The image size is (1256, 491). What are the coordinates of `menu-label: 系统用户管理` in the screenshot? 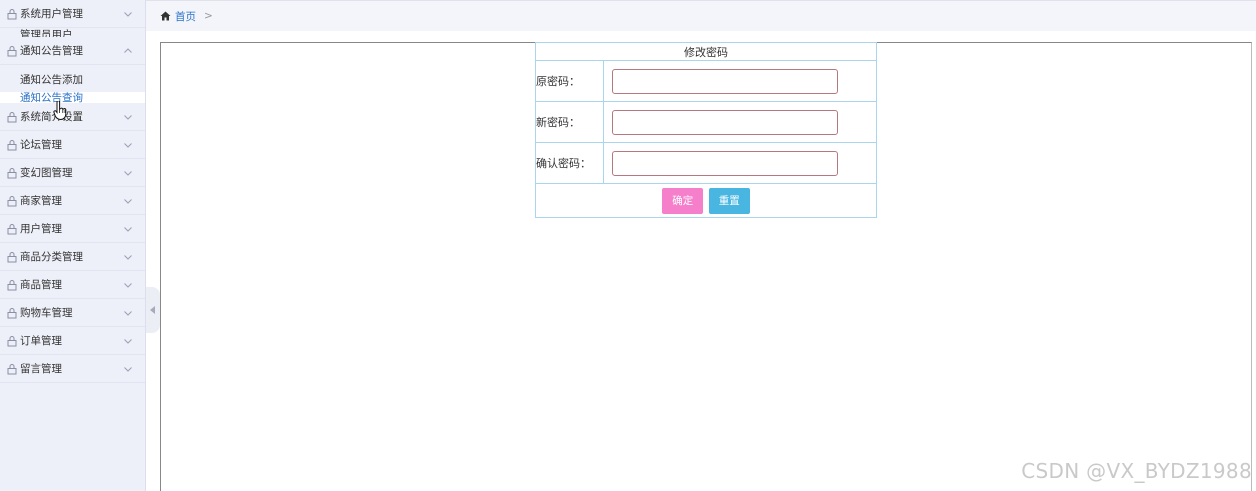 It's located at (51, 14).